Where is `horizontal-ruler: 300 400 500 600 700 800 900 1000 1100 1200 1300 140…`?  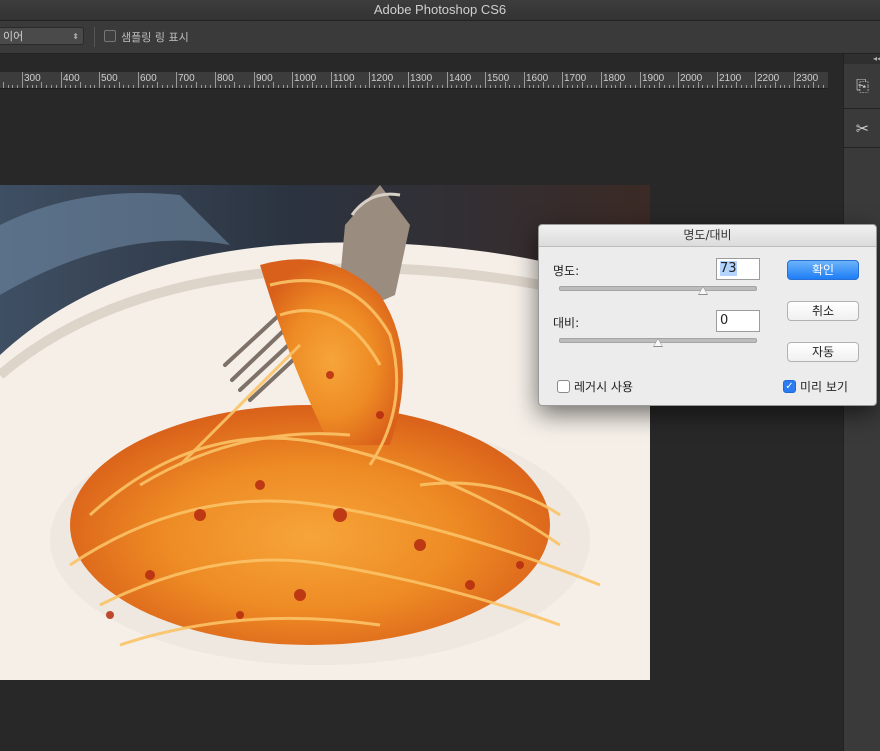
horizontal-ruler: 300 400 500 600 700 800 900 1000 1100 1200 1300 140… is located at coordinates (414, 80).